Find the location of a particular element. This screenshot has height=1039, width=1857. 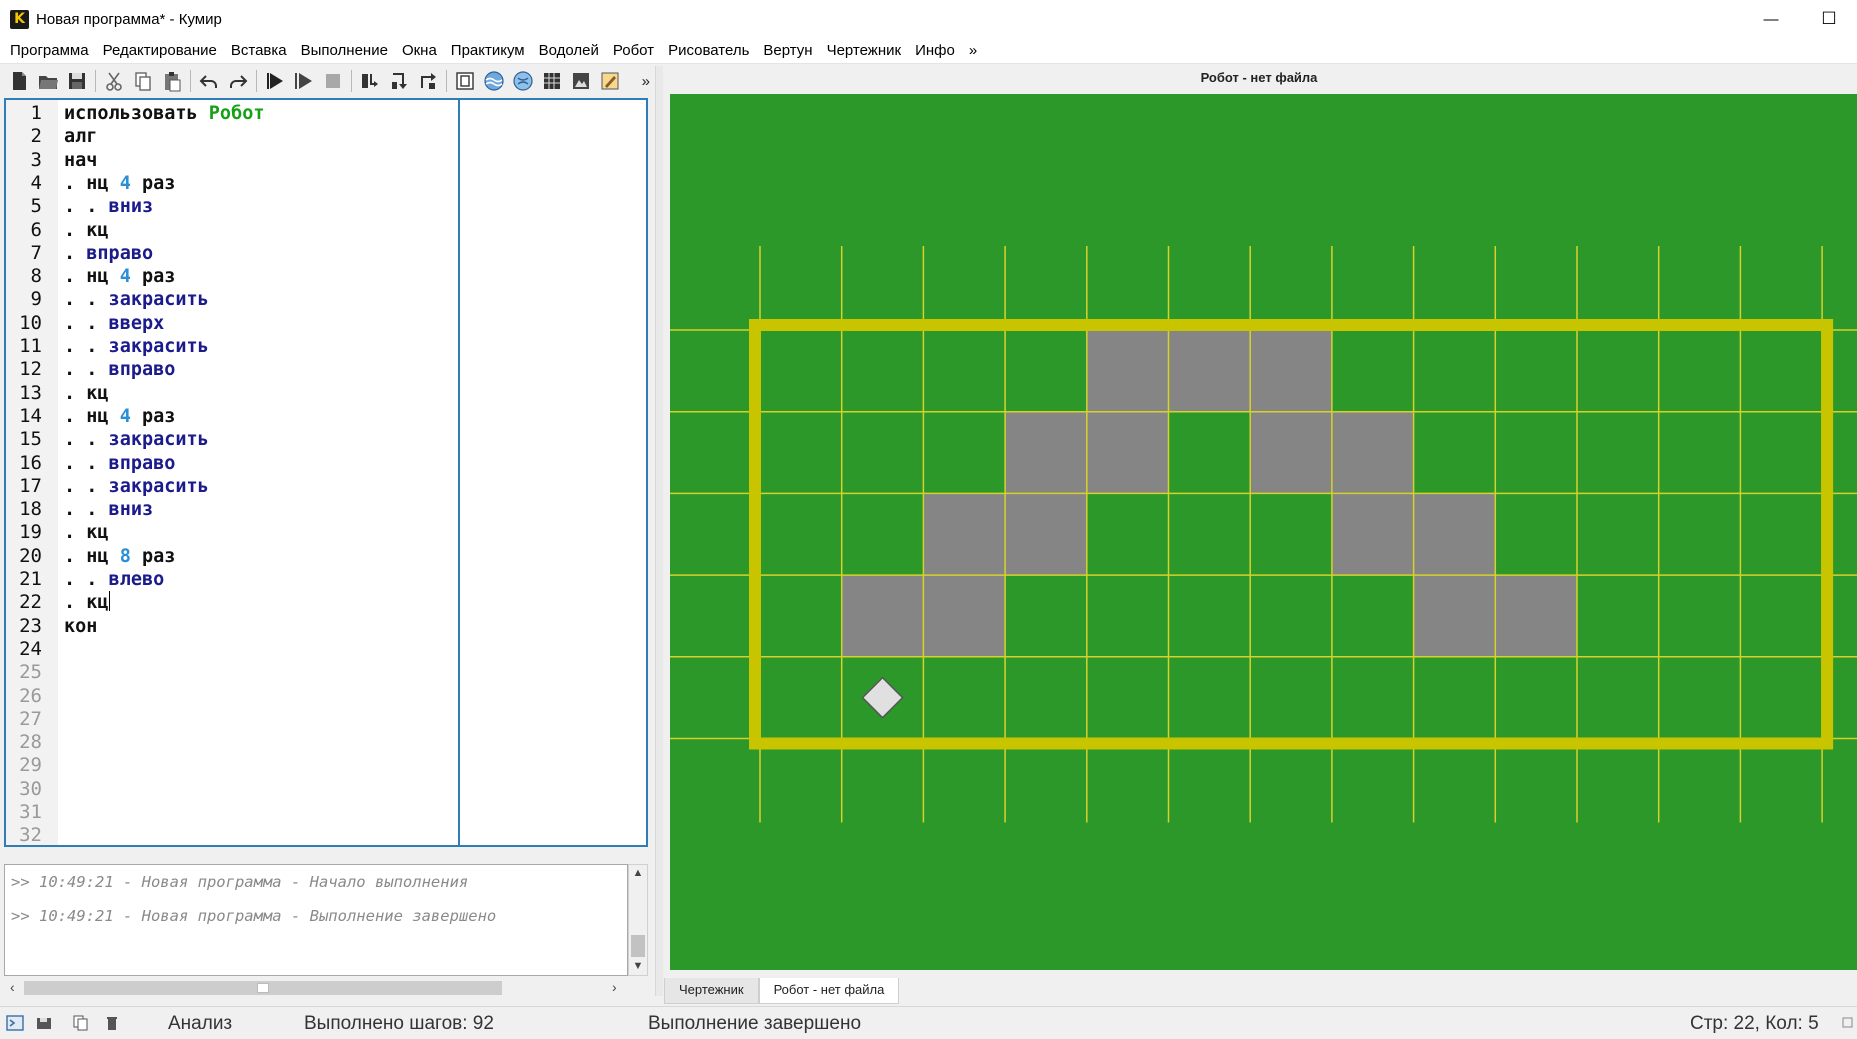

clear-output-icon is located at coordinates (113, 1023).